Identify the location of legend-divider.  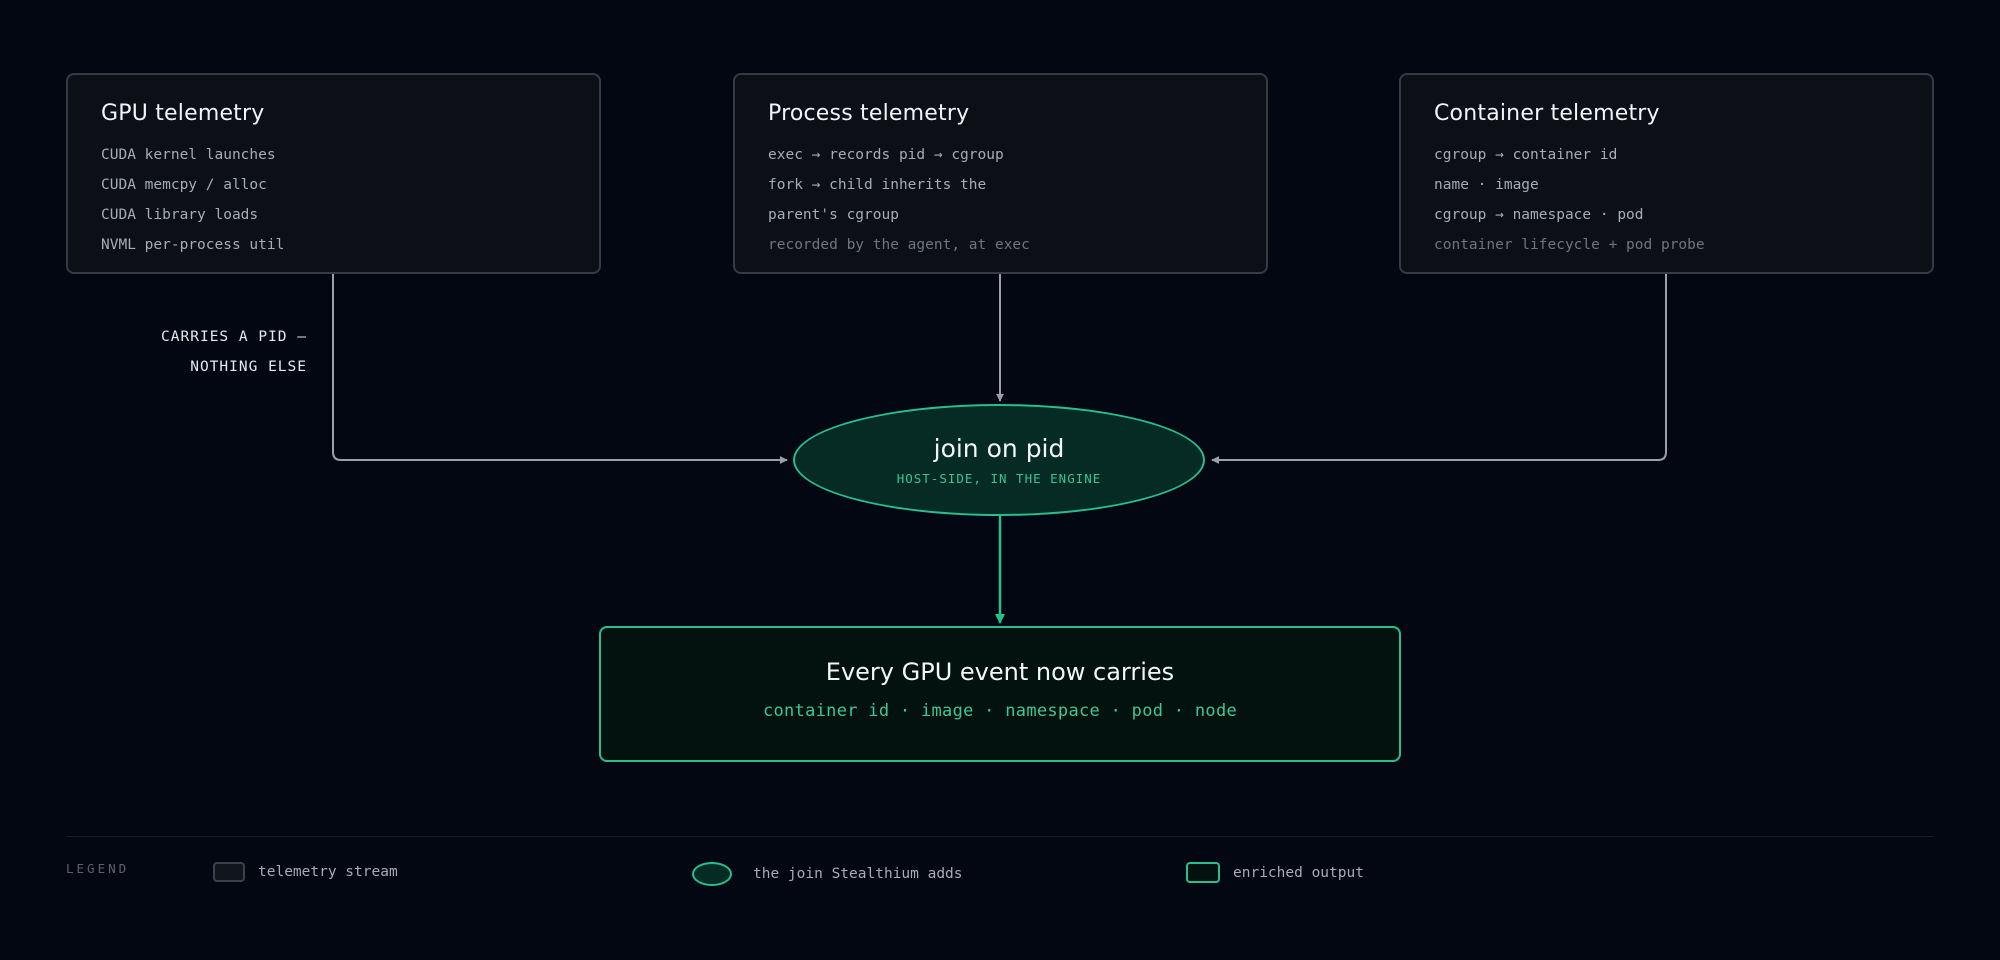
(1000, 836).